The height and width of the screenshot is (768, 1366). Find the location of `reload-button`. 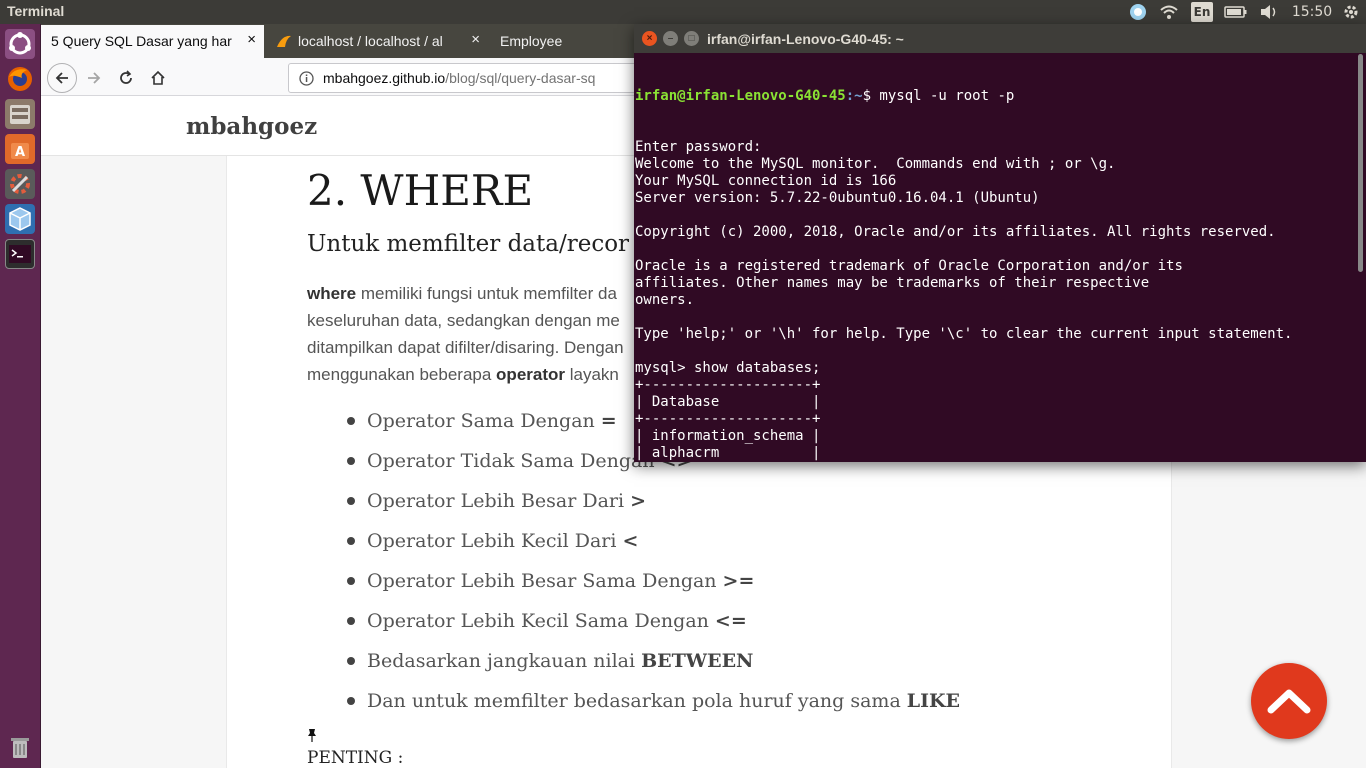

reload-button is located at coordinates (126, 78).